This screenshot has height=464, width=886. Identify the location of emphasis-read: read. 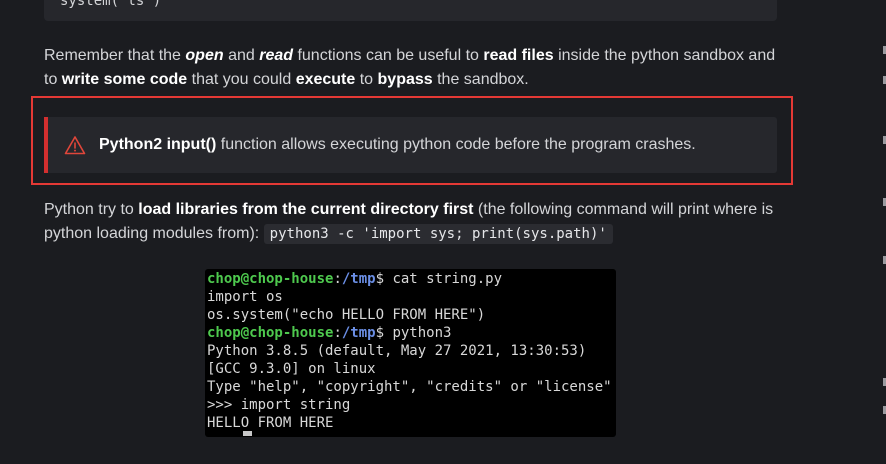
(276, 55).